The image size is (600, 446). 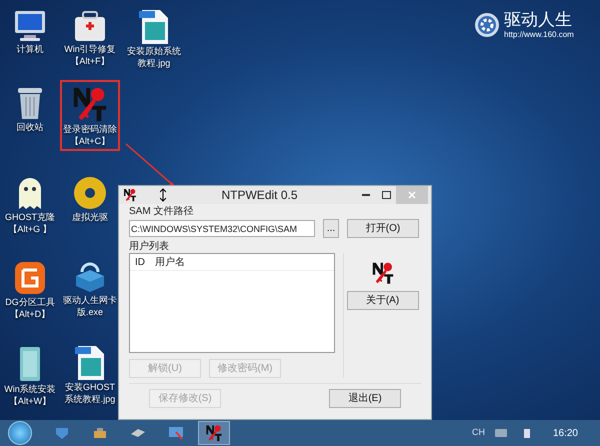 I want to click on icon-label: 【Alt+C】, so click(x=90, y=141).